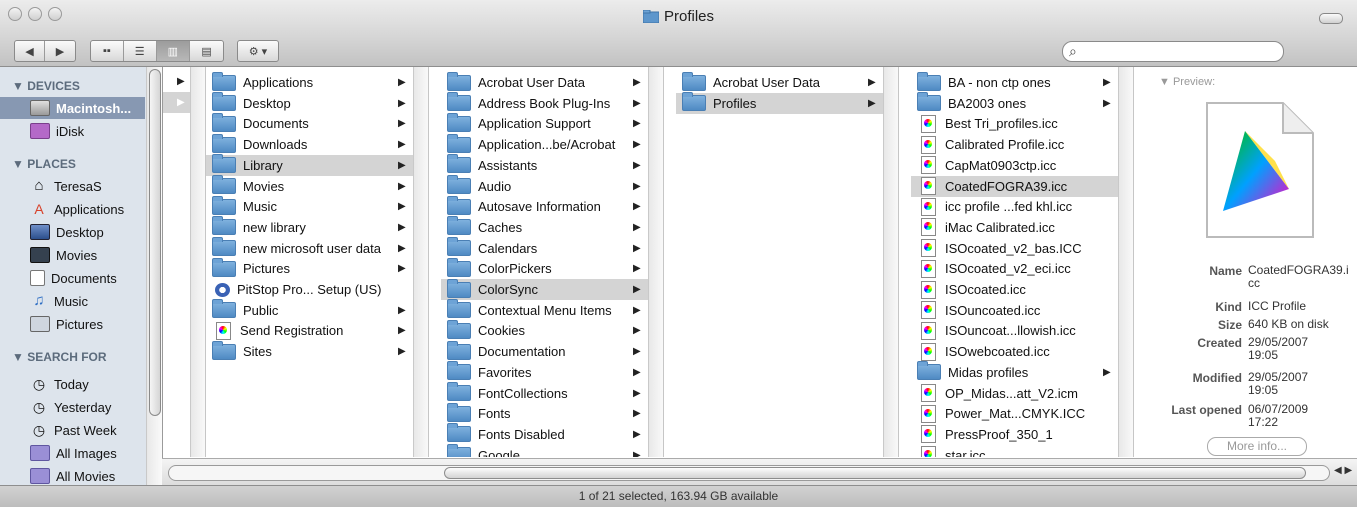 The height and width of the screenshot is (507, 1357). I want to click on list-item-label: OP_Midas...att_V2.icm, so click(1011, 393).